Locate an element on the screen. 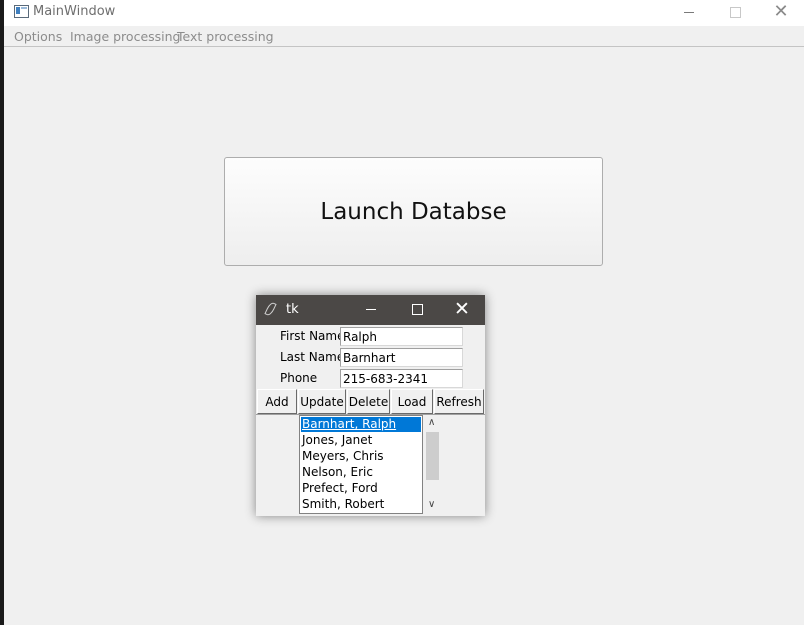  title-bar: MainWindow ✕ is located at coordinates (404, 13).